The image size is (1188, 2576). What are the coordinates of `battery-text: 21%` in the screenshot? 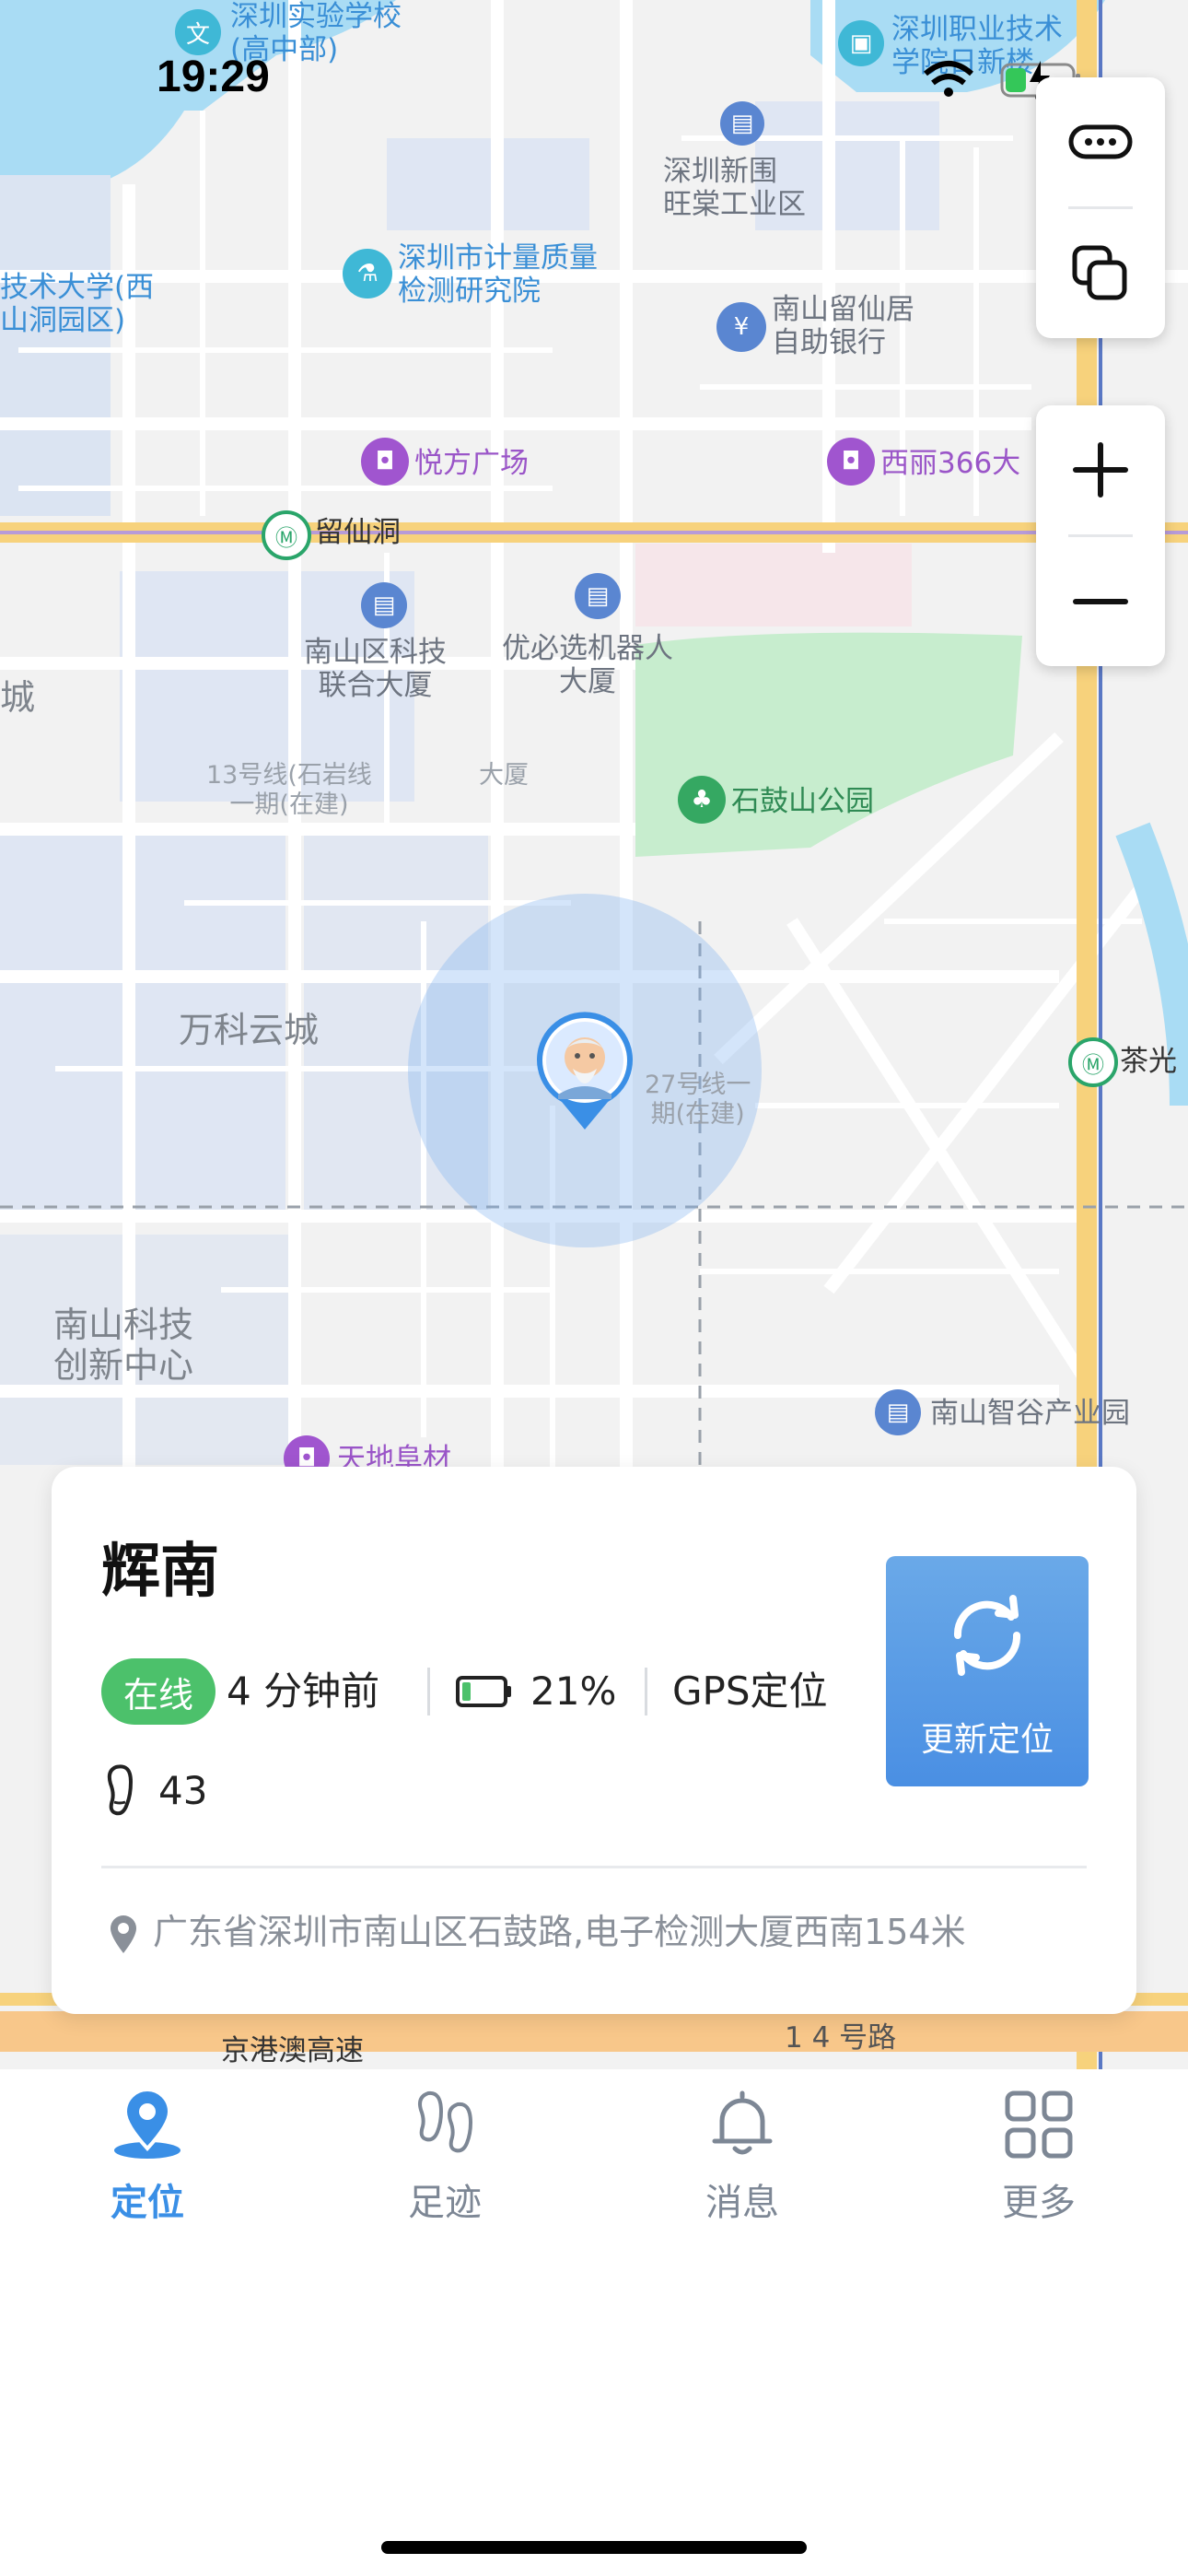 It's located at (573, 1691).